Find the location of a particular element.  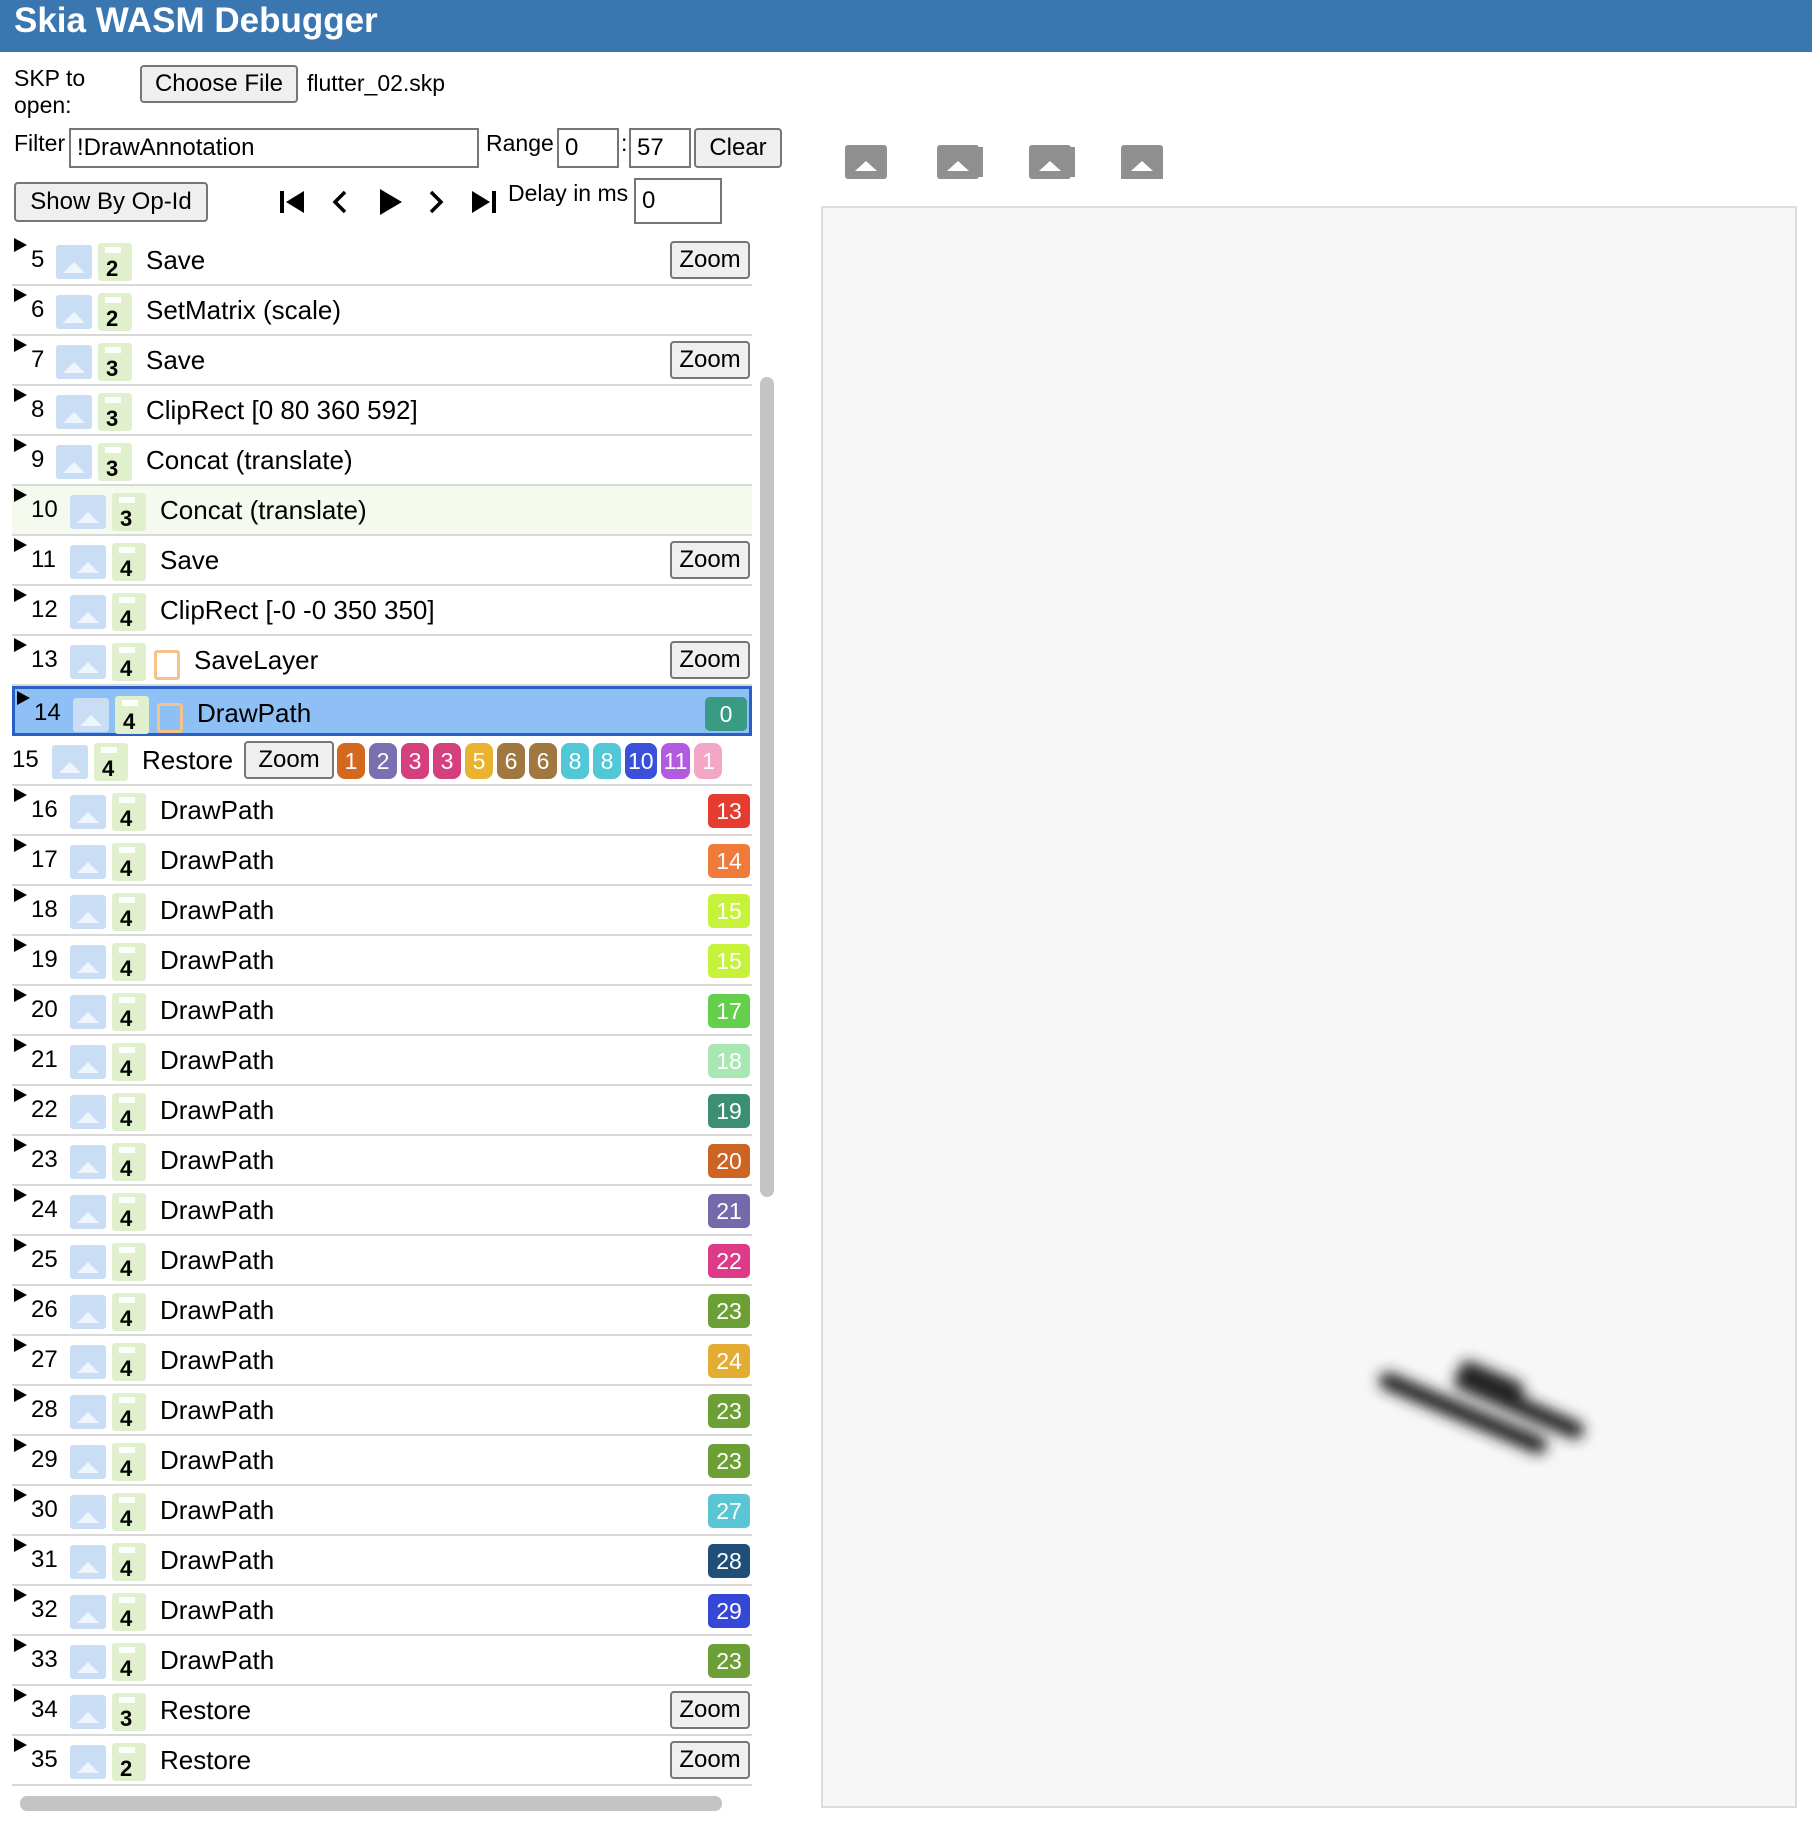

image-stack-icon is located at coordinates (960, 164).